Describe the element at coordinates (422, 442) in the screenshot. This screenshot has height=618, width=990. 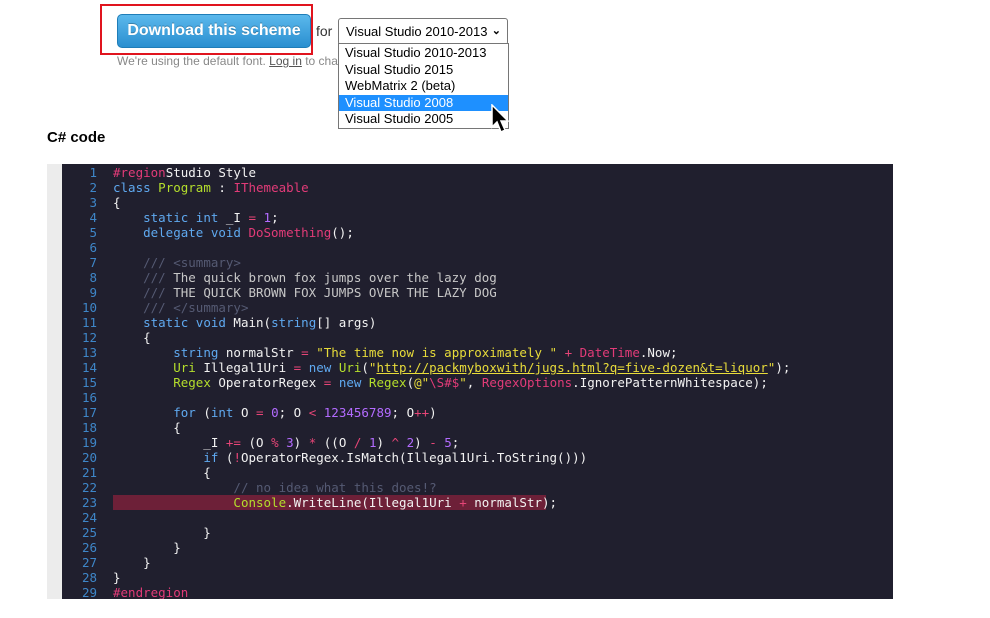
I see `code-token: )` at that location.